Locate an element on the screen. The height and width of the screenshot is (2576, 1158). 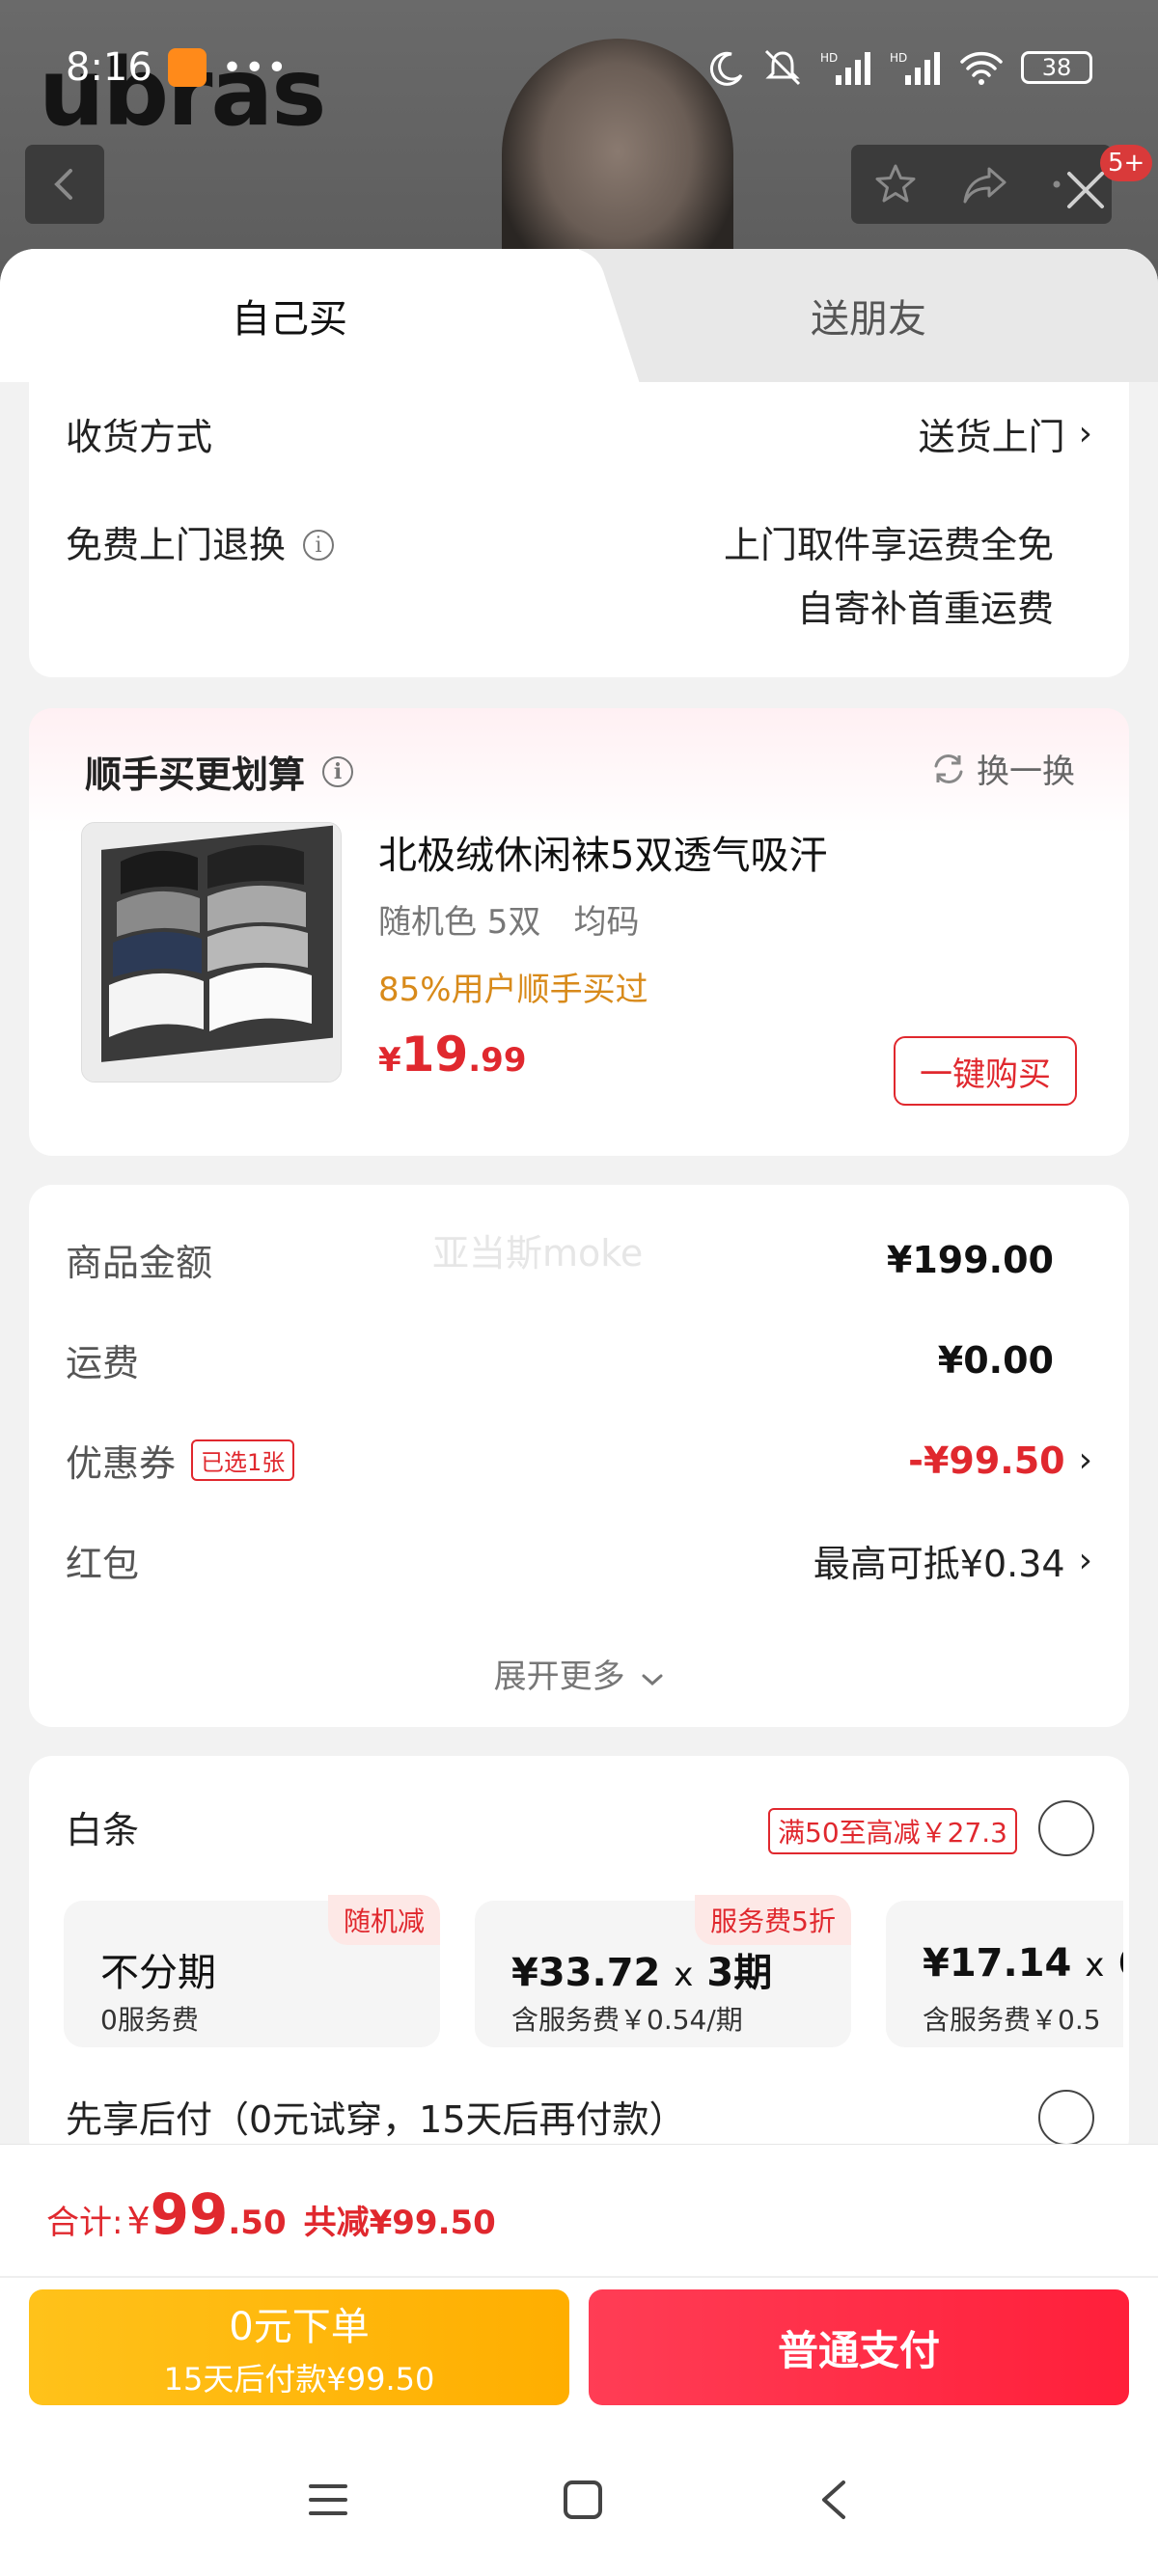
order-total: 合计: ¥ 99 .50 共减¥99.50 is located at coordinates (271, 2214).